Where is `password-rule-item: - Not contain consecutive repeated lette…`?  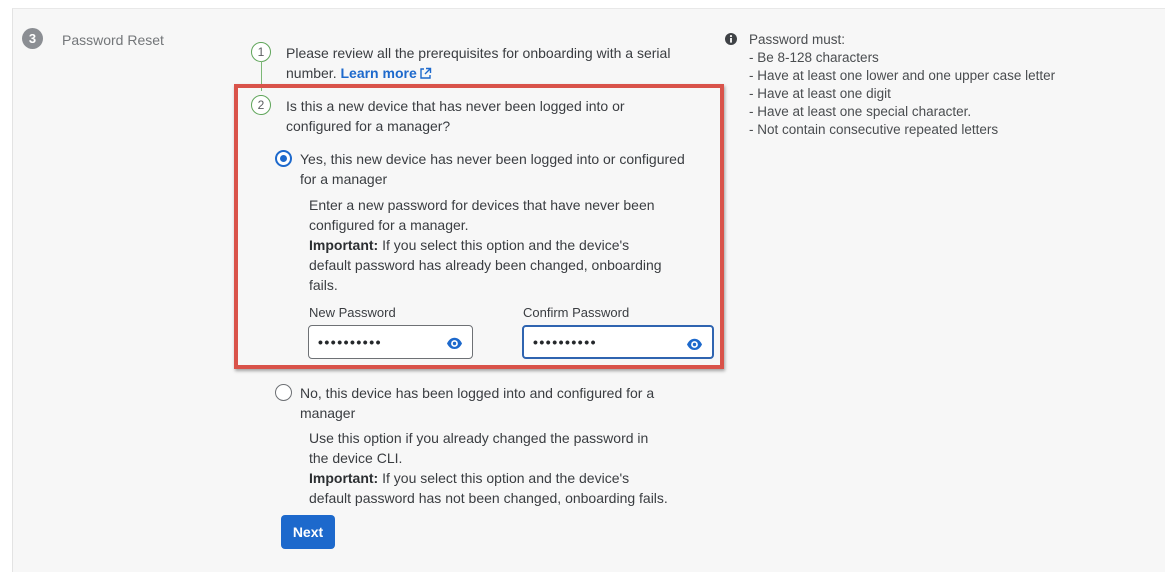
password-rule-item: - Not contain consecutive repeated lette… is located at coordinates (874, 129).